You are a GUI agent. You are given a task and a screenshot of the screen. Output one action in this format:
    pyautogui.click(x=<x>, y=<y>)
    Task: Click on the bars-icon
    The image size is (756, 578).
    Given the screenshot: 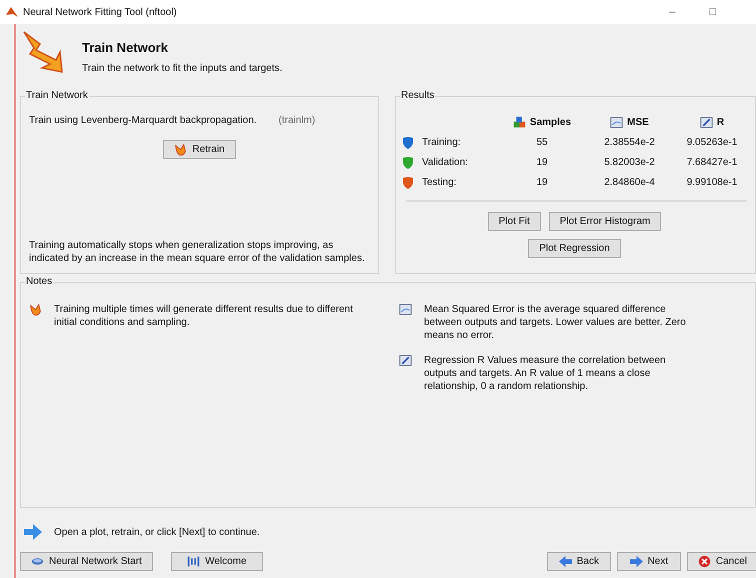 What is the action you would take?
    pyautogui.click(x=193, y=561)
    